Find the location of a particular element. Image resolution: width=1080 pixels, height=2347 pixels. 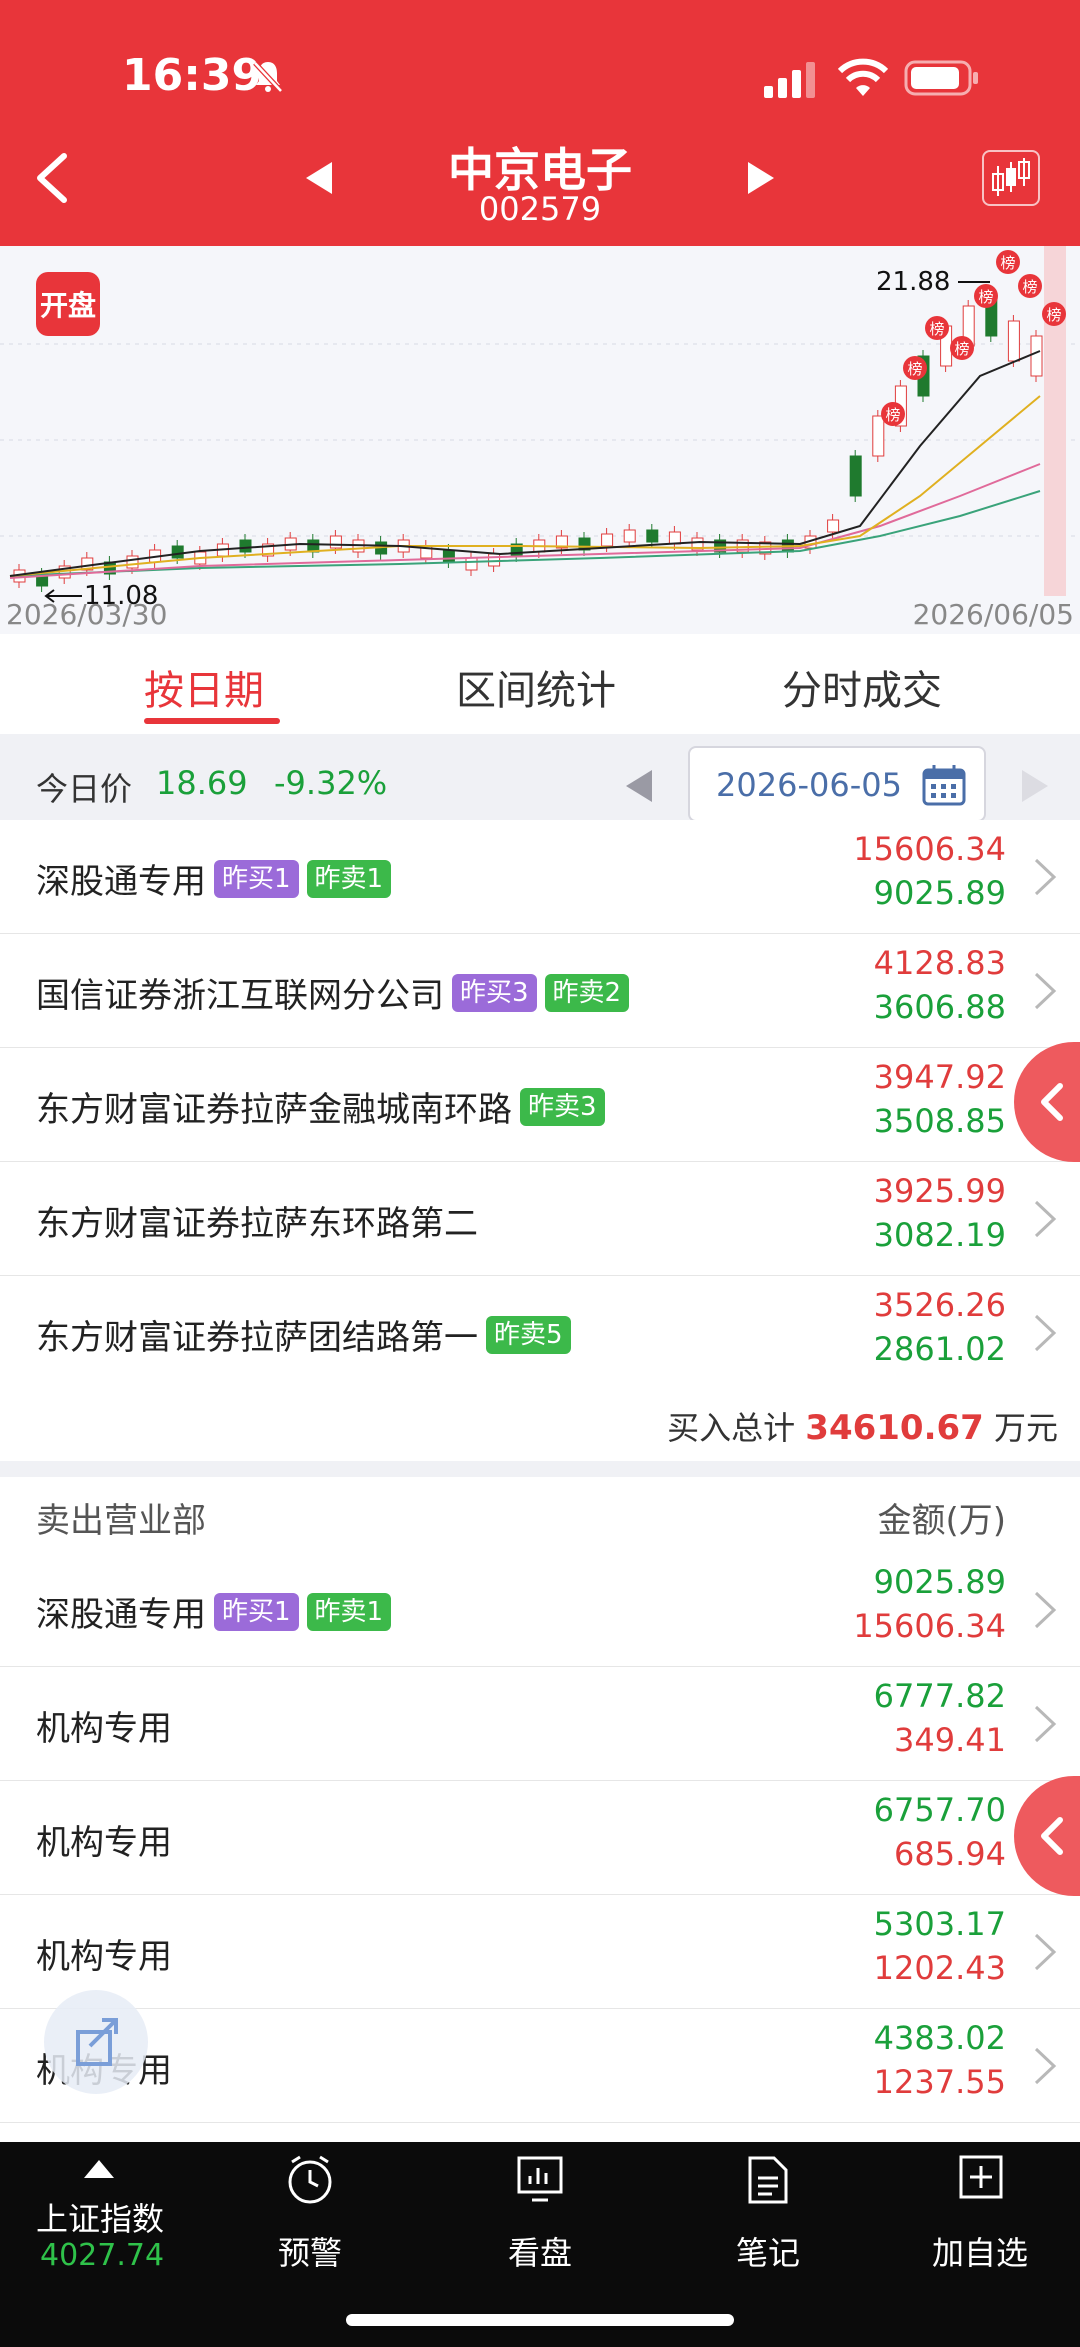

previous-date-icon is located at coordinates (639, 786).